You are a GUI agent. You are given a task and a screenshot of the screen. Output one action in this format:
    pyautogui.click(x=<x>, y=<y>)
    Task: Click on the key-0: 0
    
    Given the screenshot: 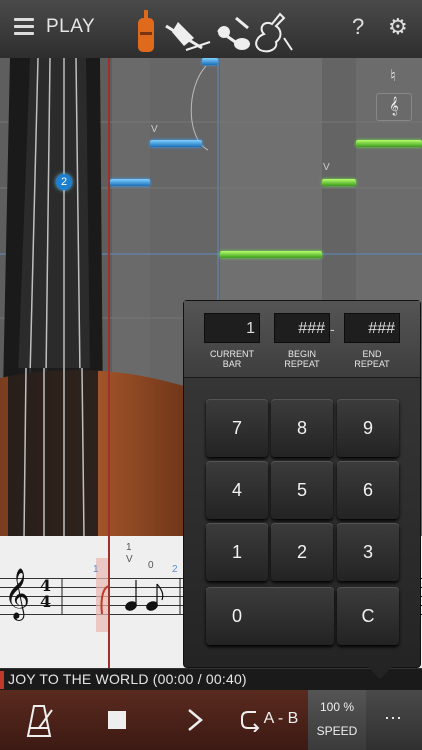 What is the action you would take?
    pyautogui.click(x=270, y=616)
    